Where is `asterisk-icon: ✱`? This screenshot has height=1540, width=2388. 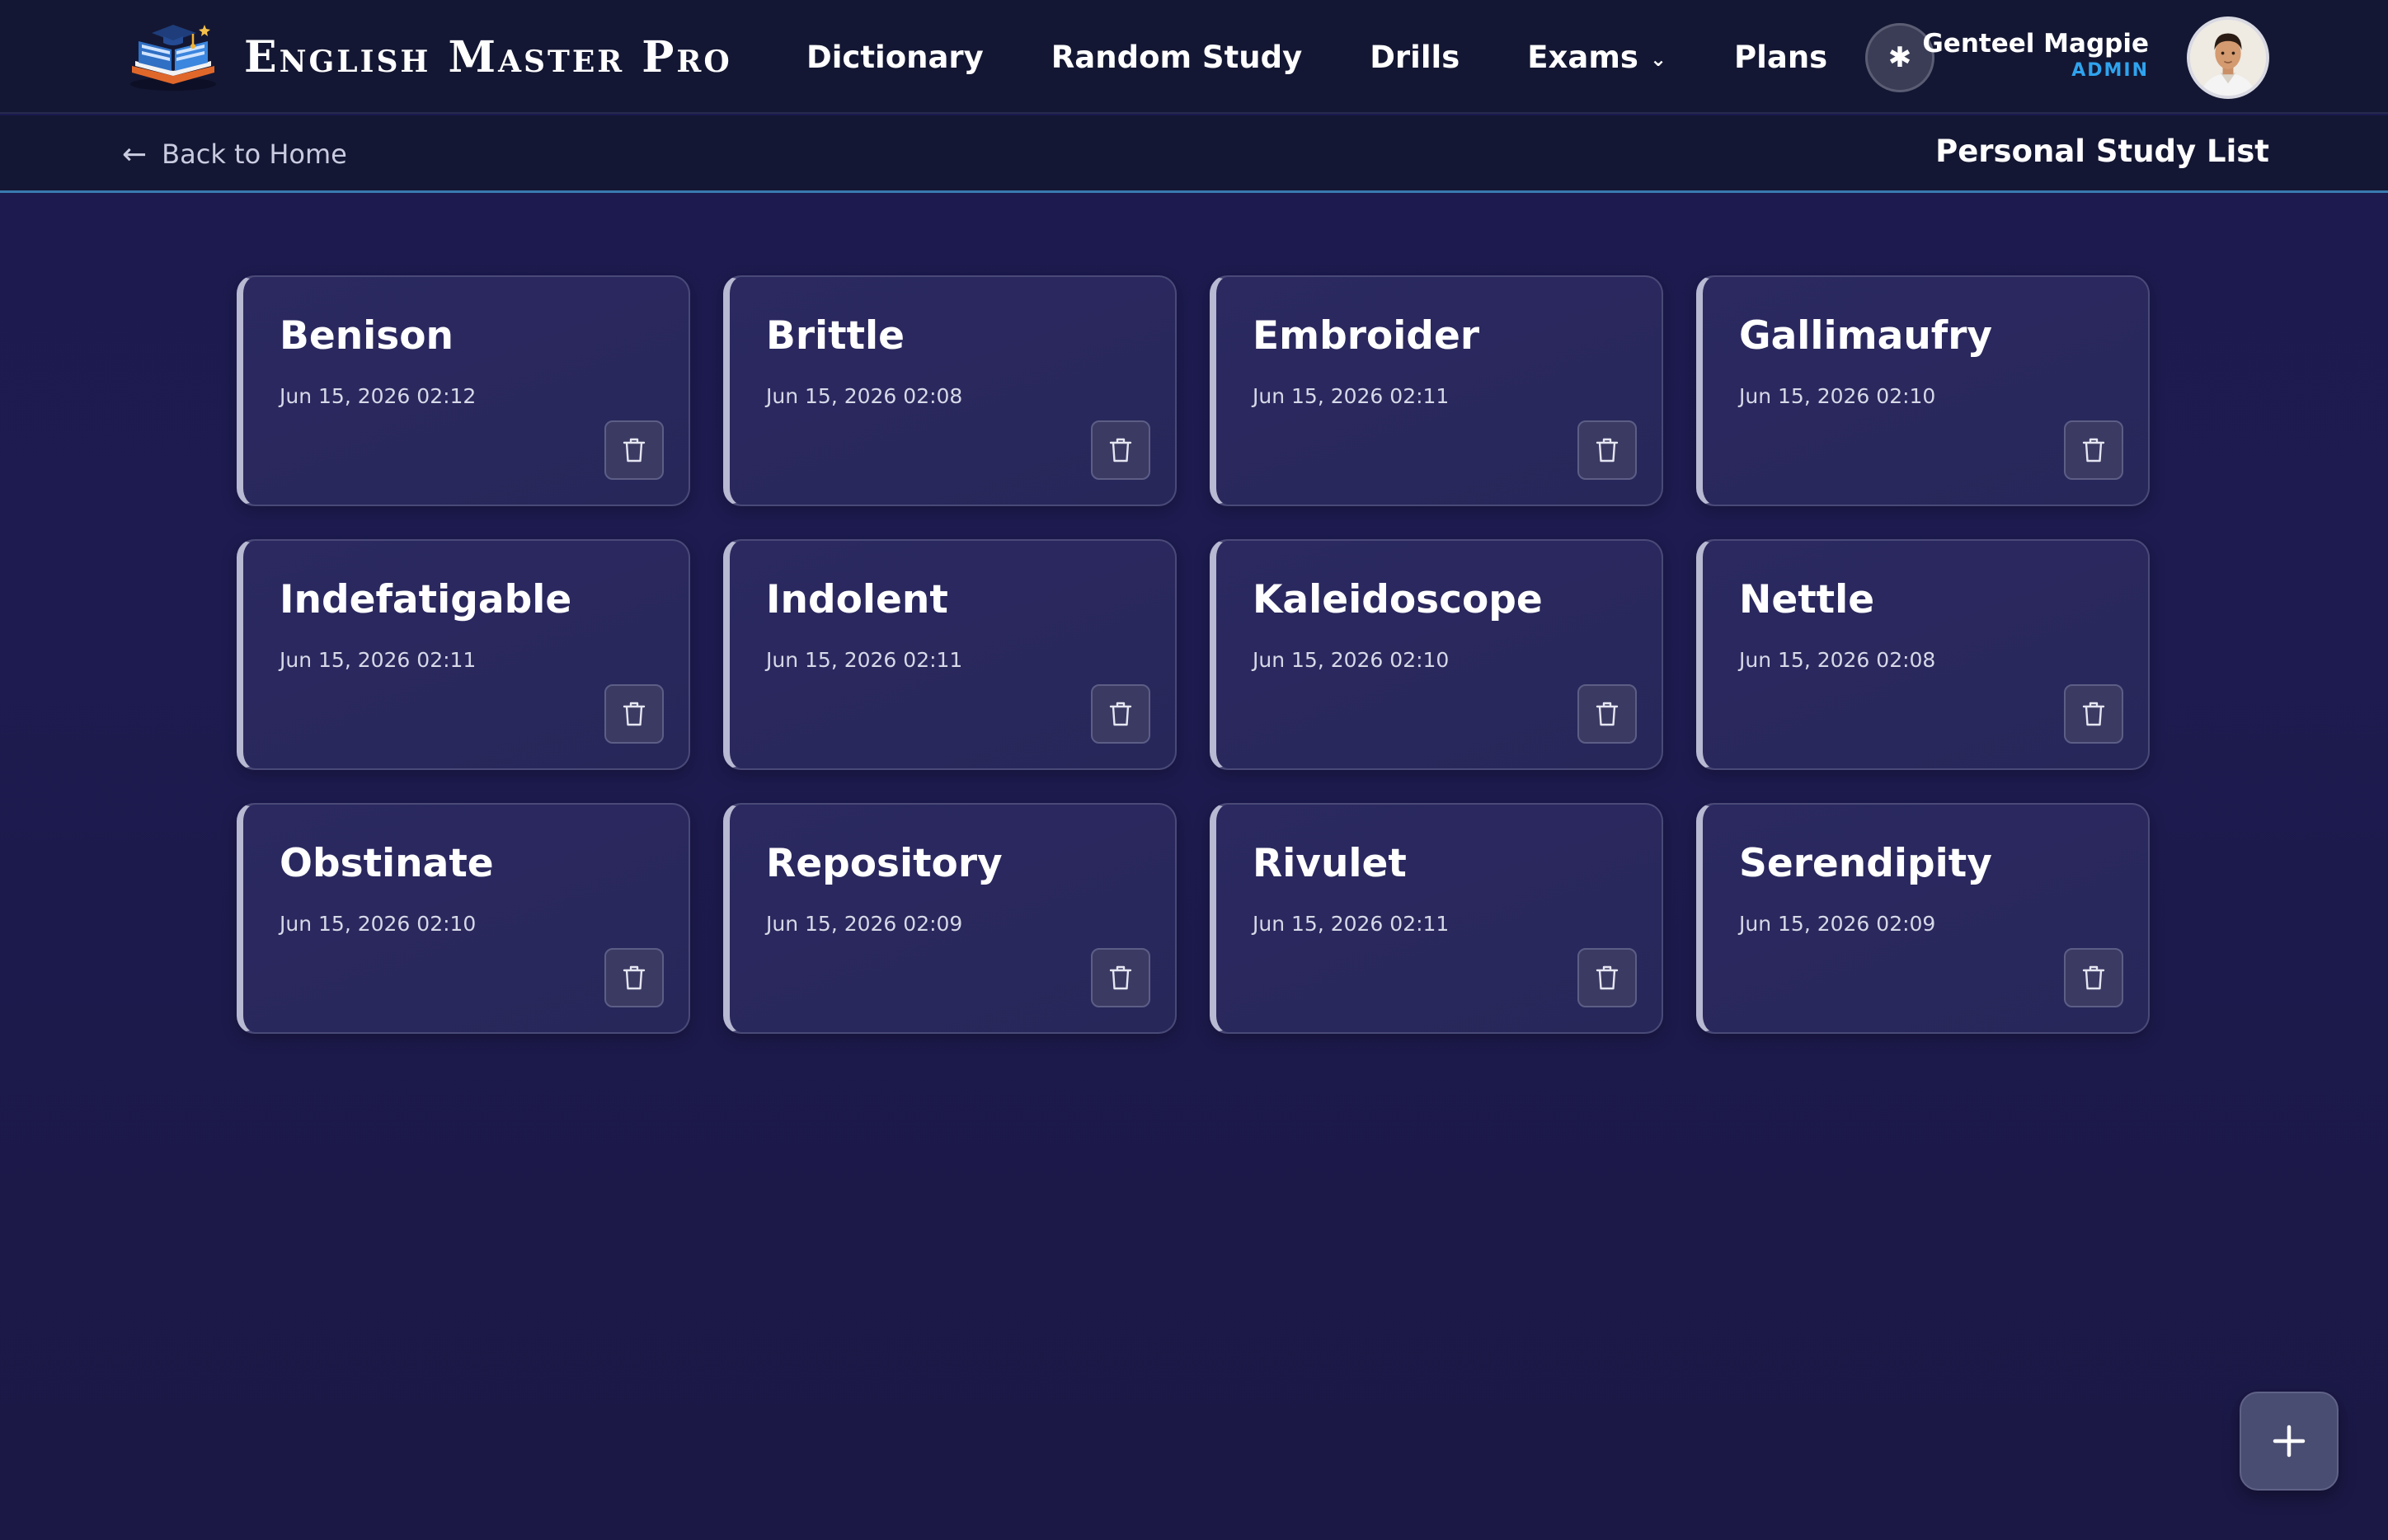 asterisk-icon: ✱ is located at coordinates (1900, 58).